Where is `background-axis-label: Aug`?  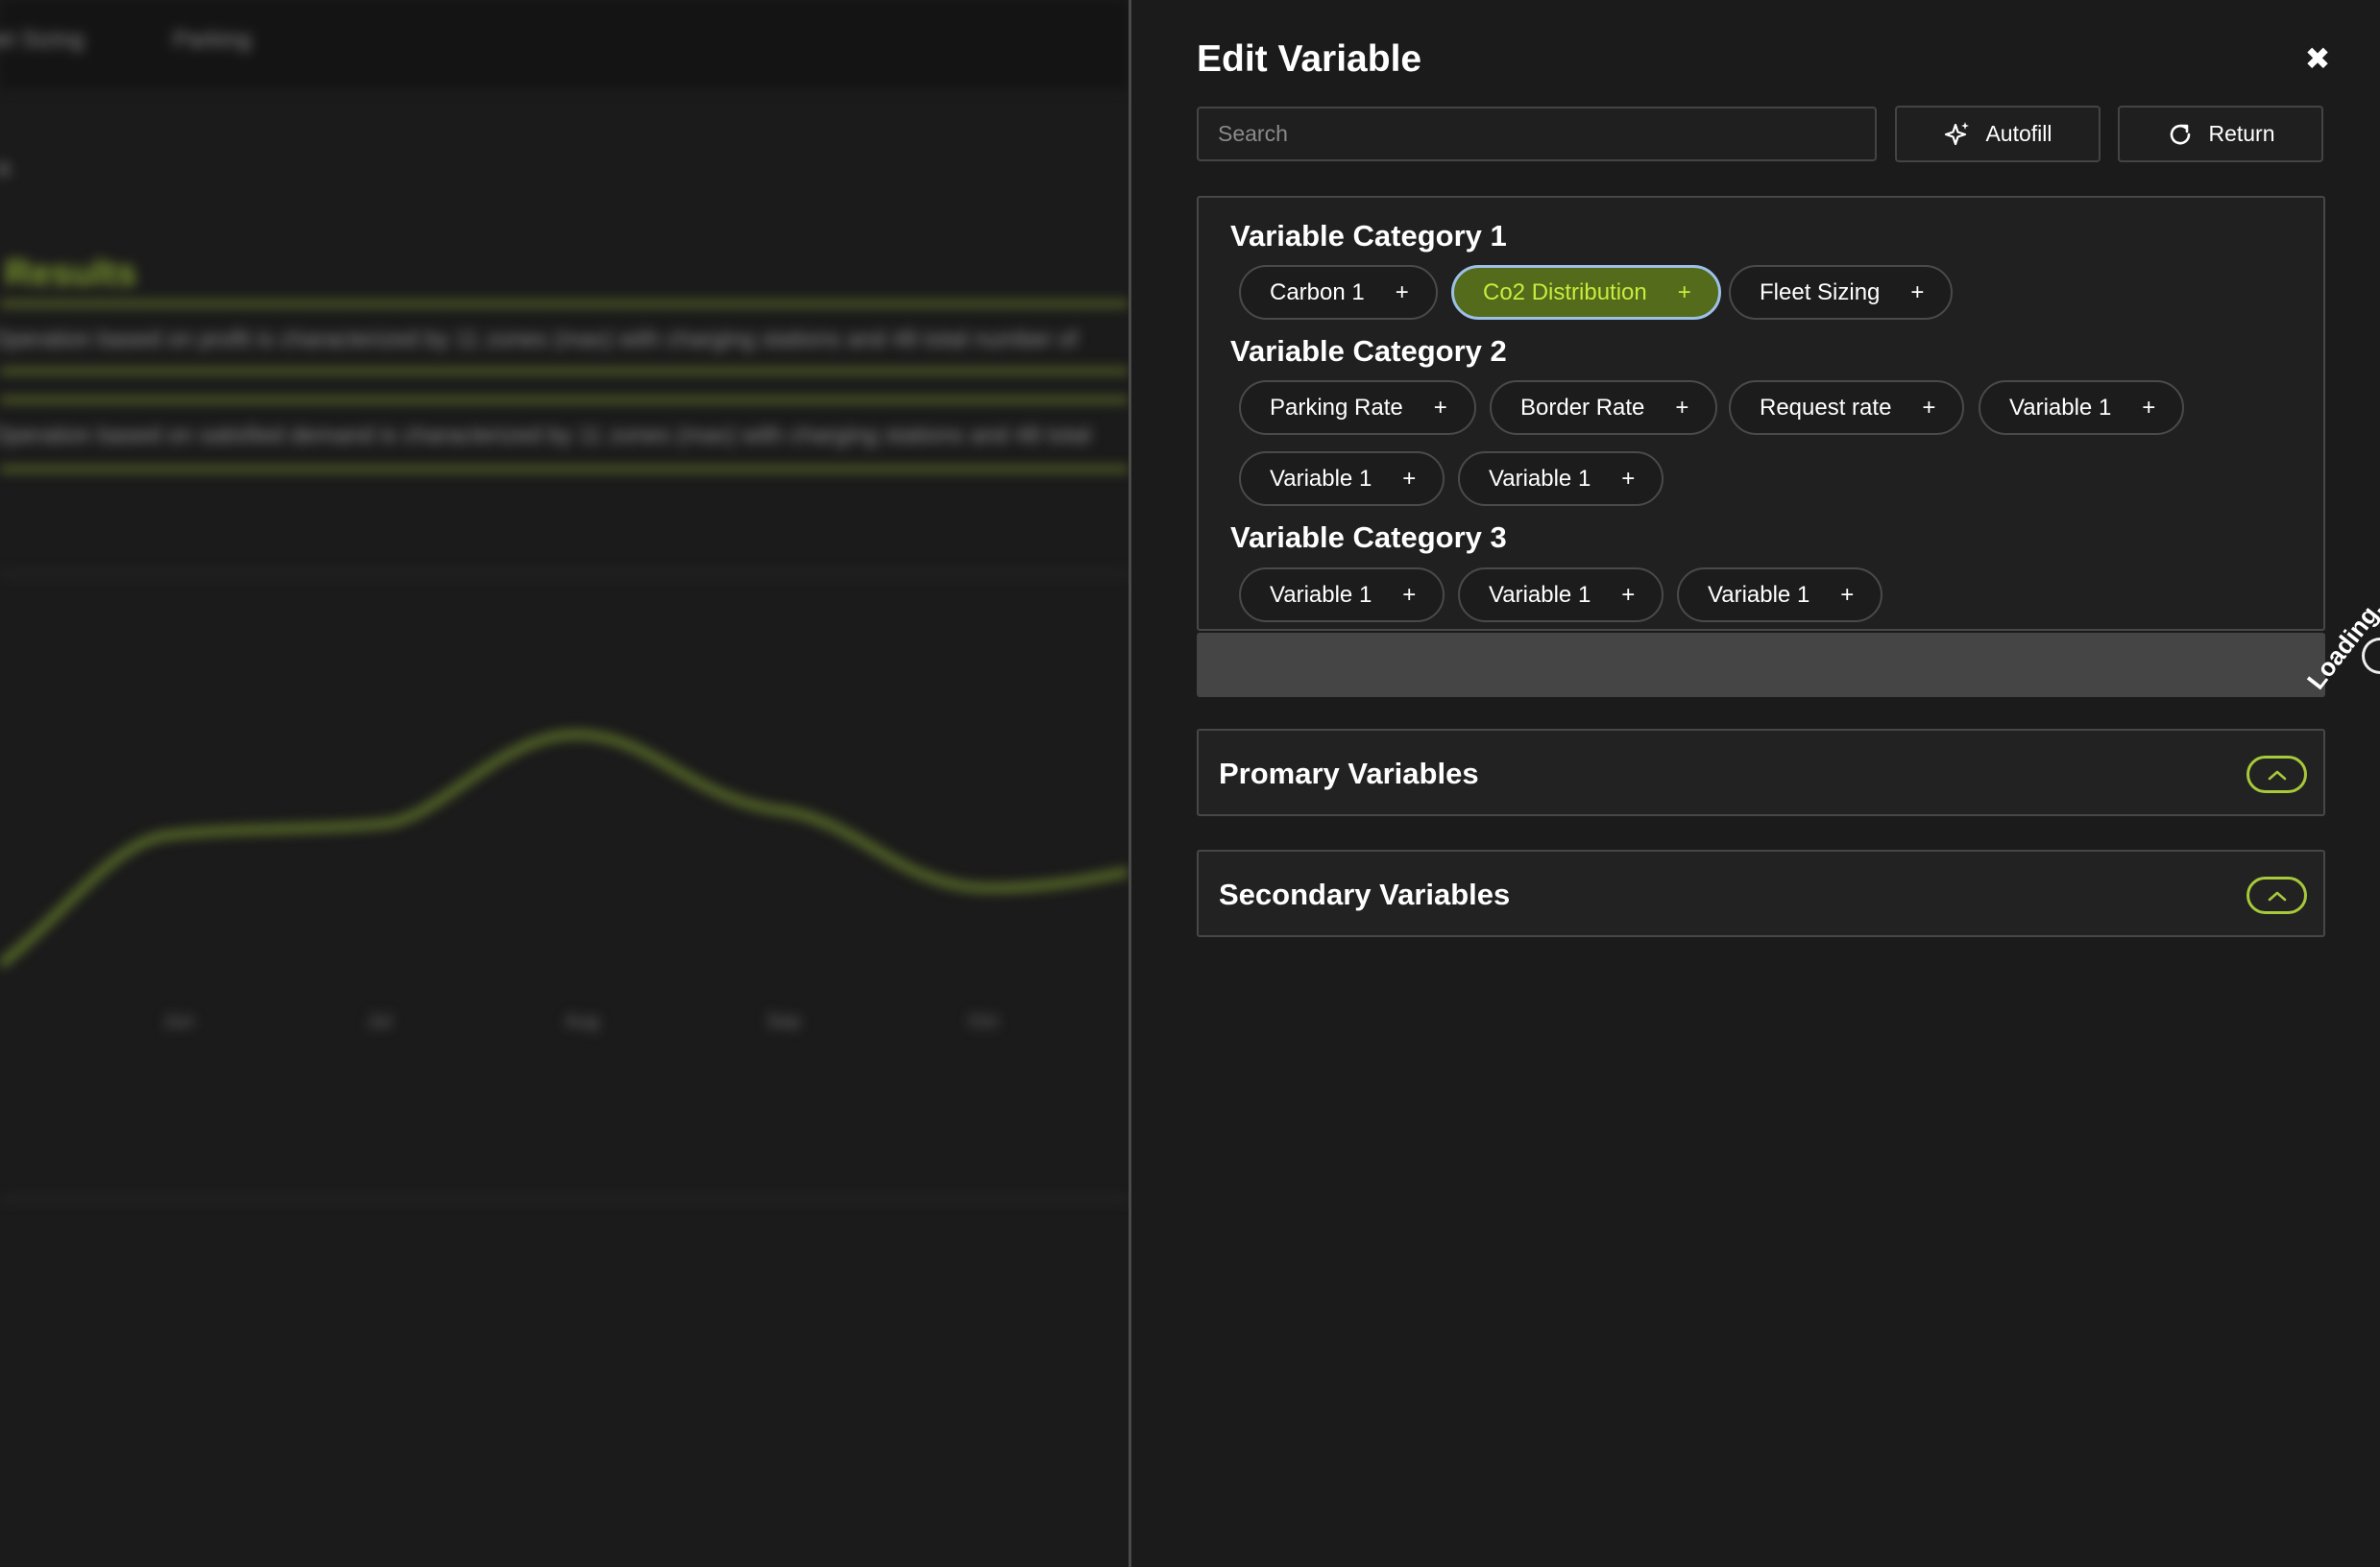
background-axis-label: Aug is located at coordinates (582, 1022).